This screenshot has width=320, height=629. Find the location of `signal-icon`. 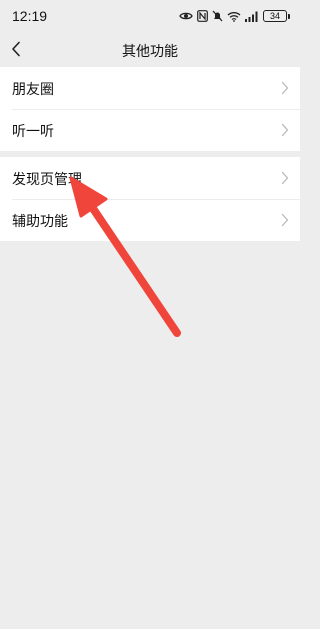

signal-icon is located at coordinates (252, 16).